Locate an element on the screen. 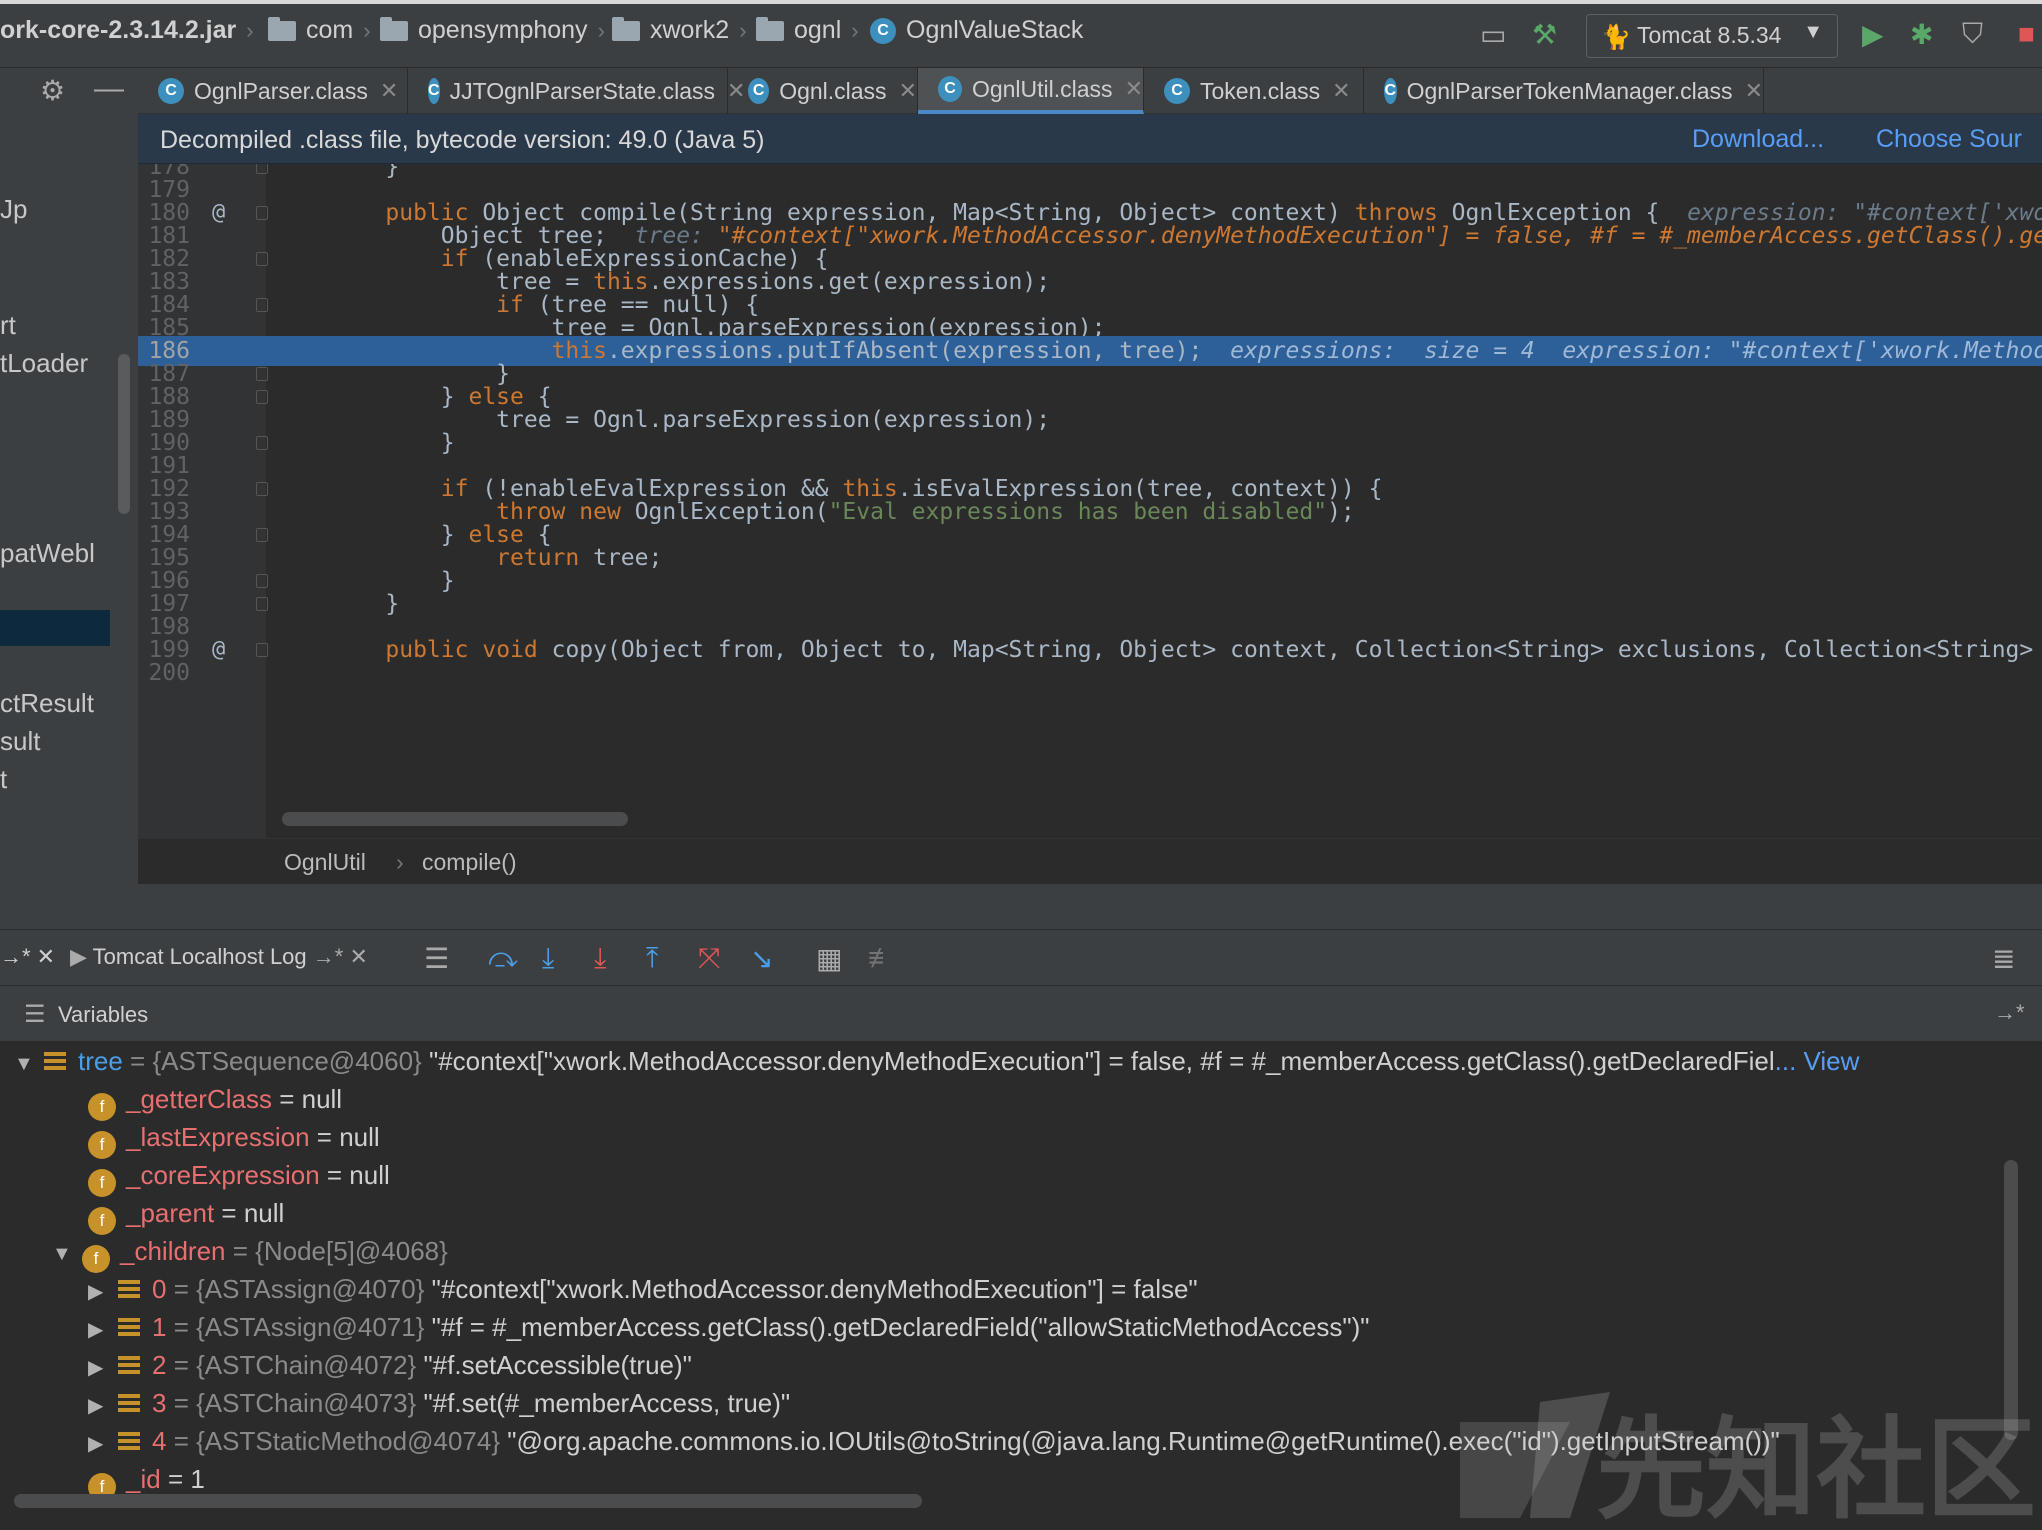 This screenshot has width=2042, height=1530. trace-icon: ≢ is located at coordinates (882, 958).